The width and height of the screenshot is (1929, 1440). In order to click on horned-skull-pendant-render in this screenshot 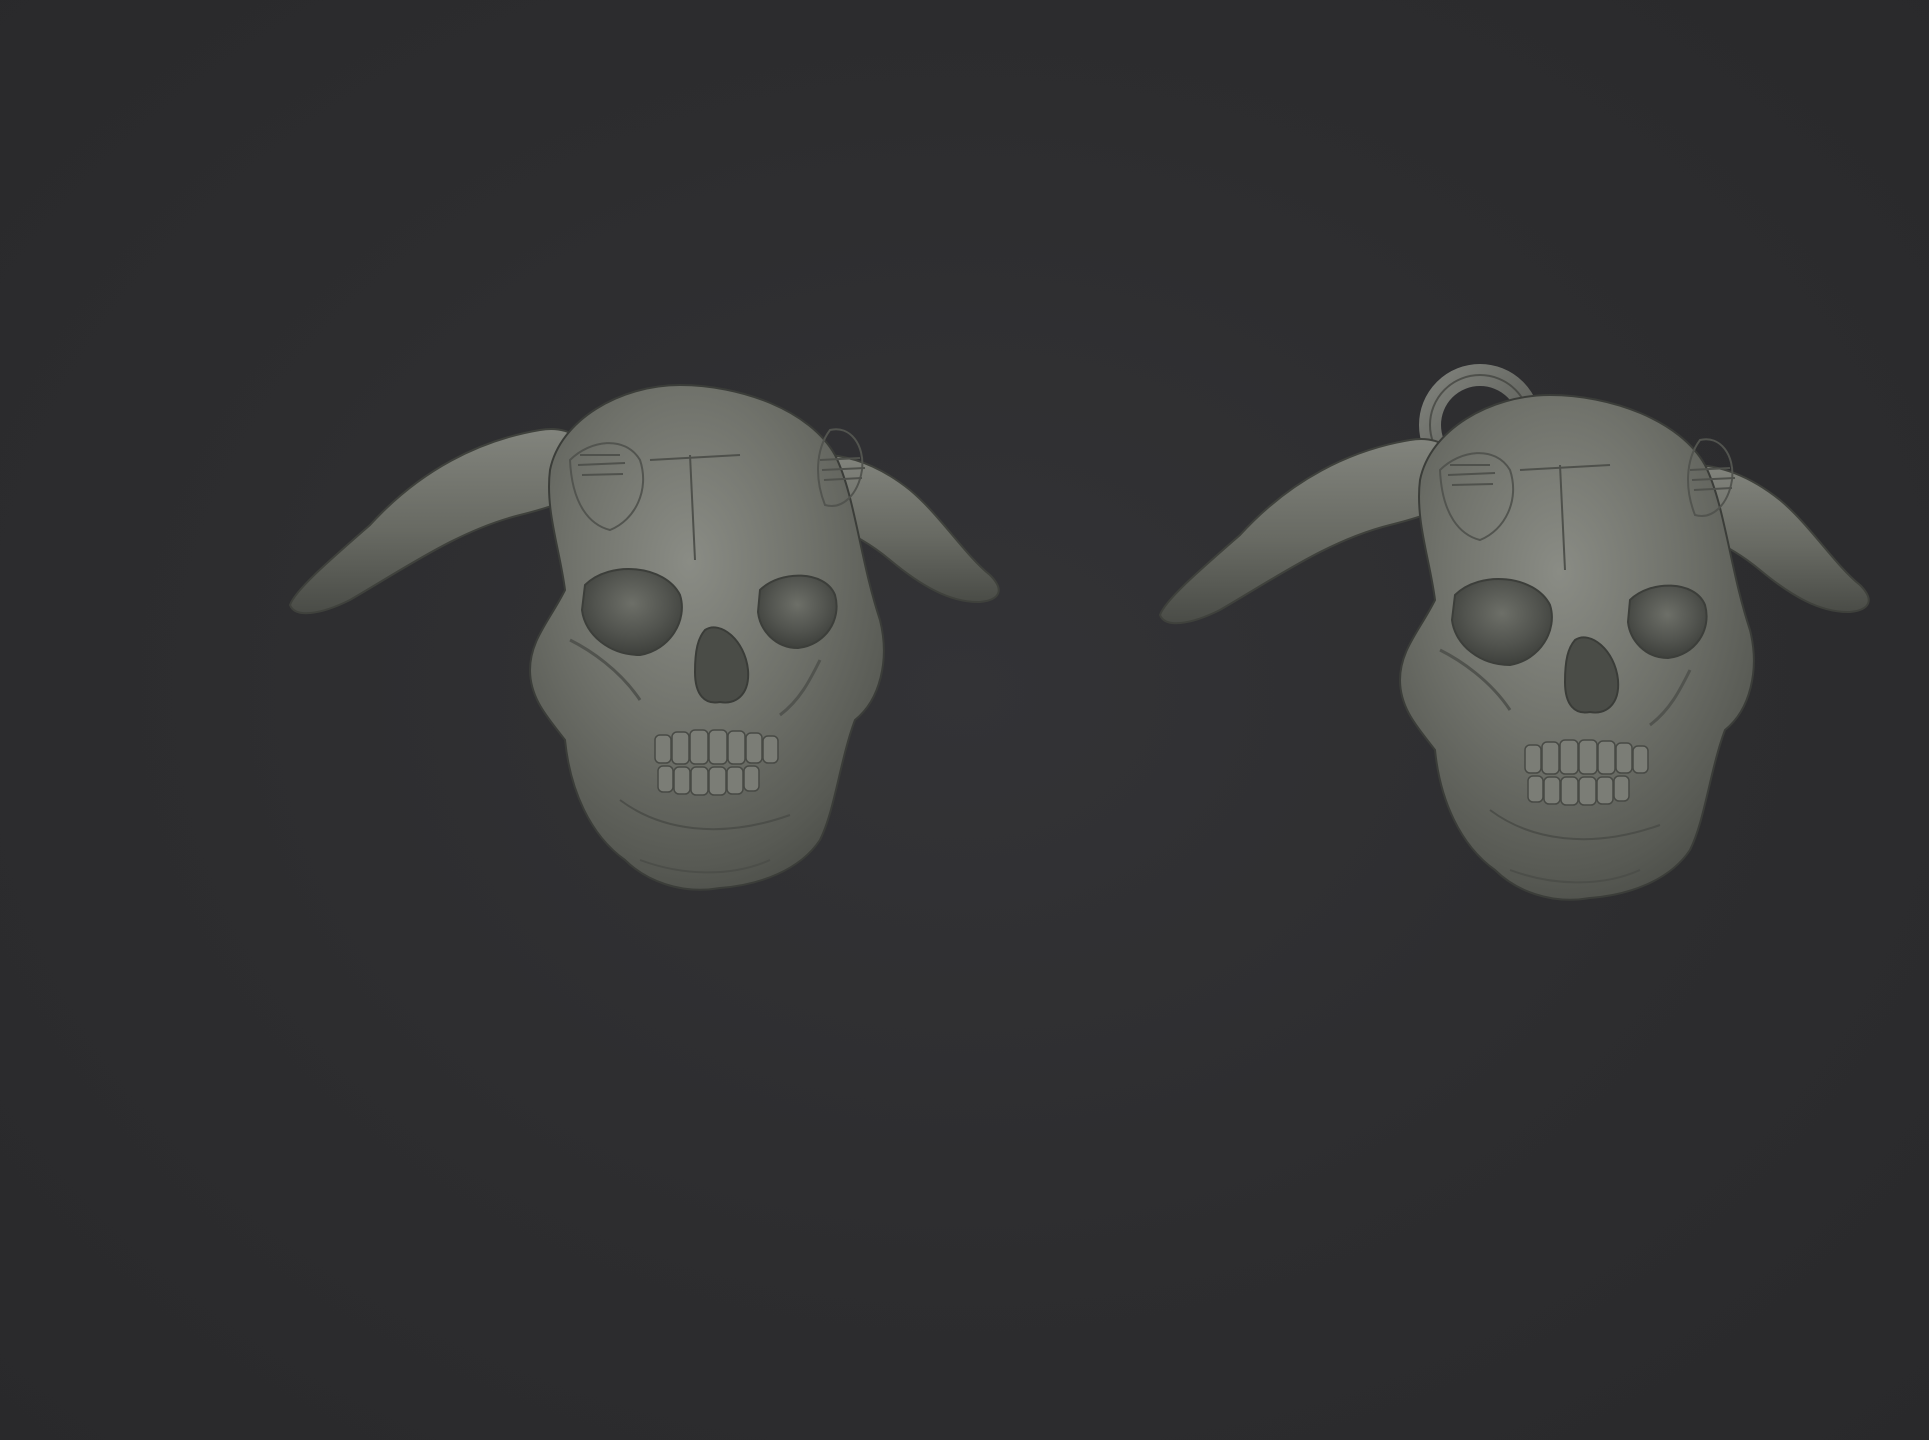, I will do `click(1514, 633)`.